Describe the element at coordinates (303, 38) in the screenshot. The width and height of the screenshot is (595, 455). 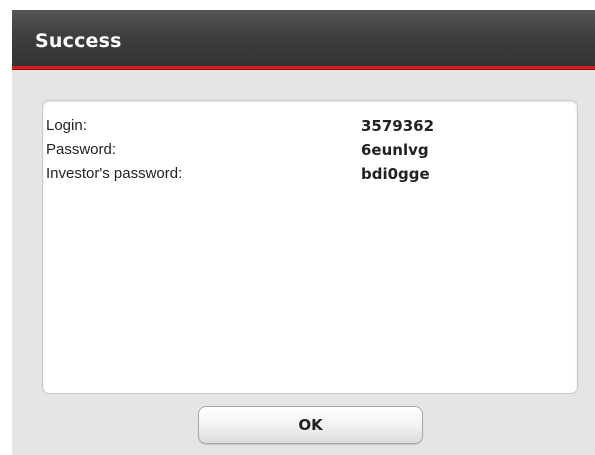
I see `title-bar: Success` at that location.